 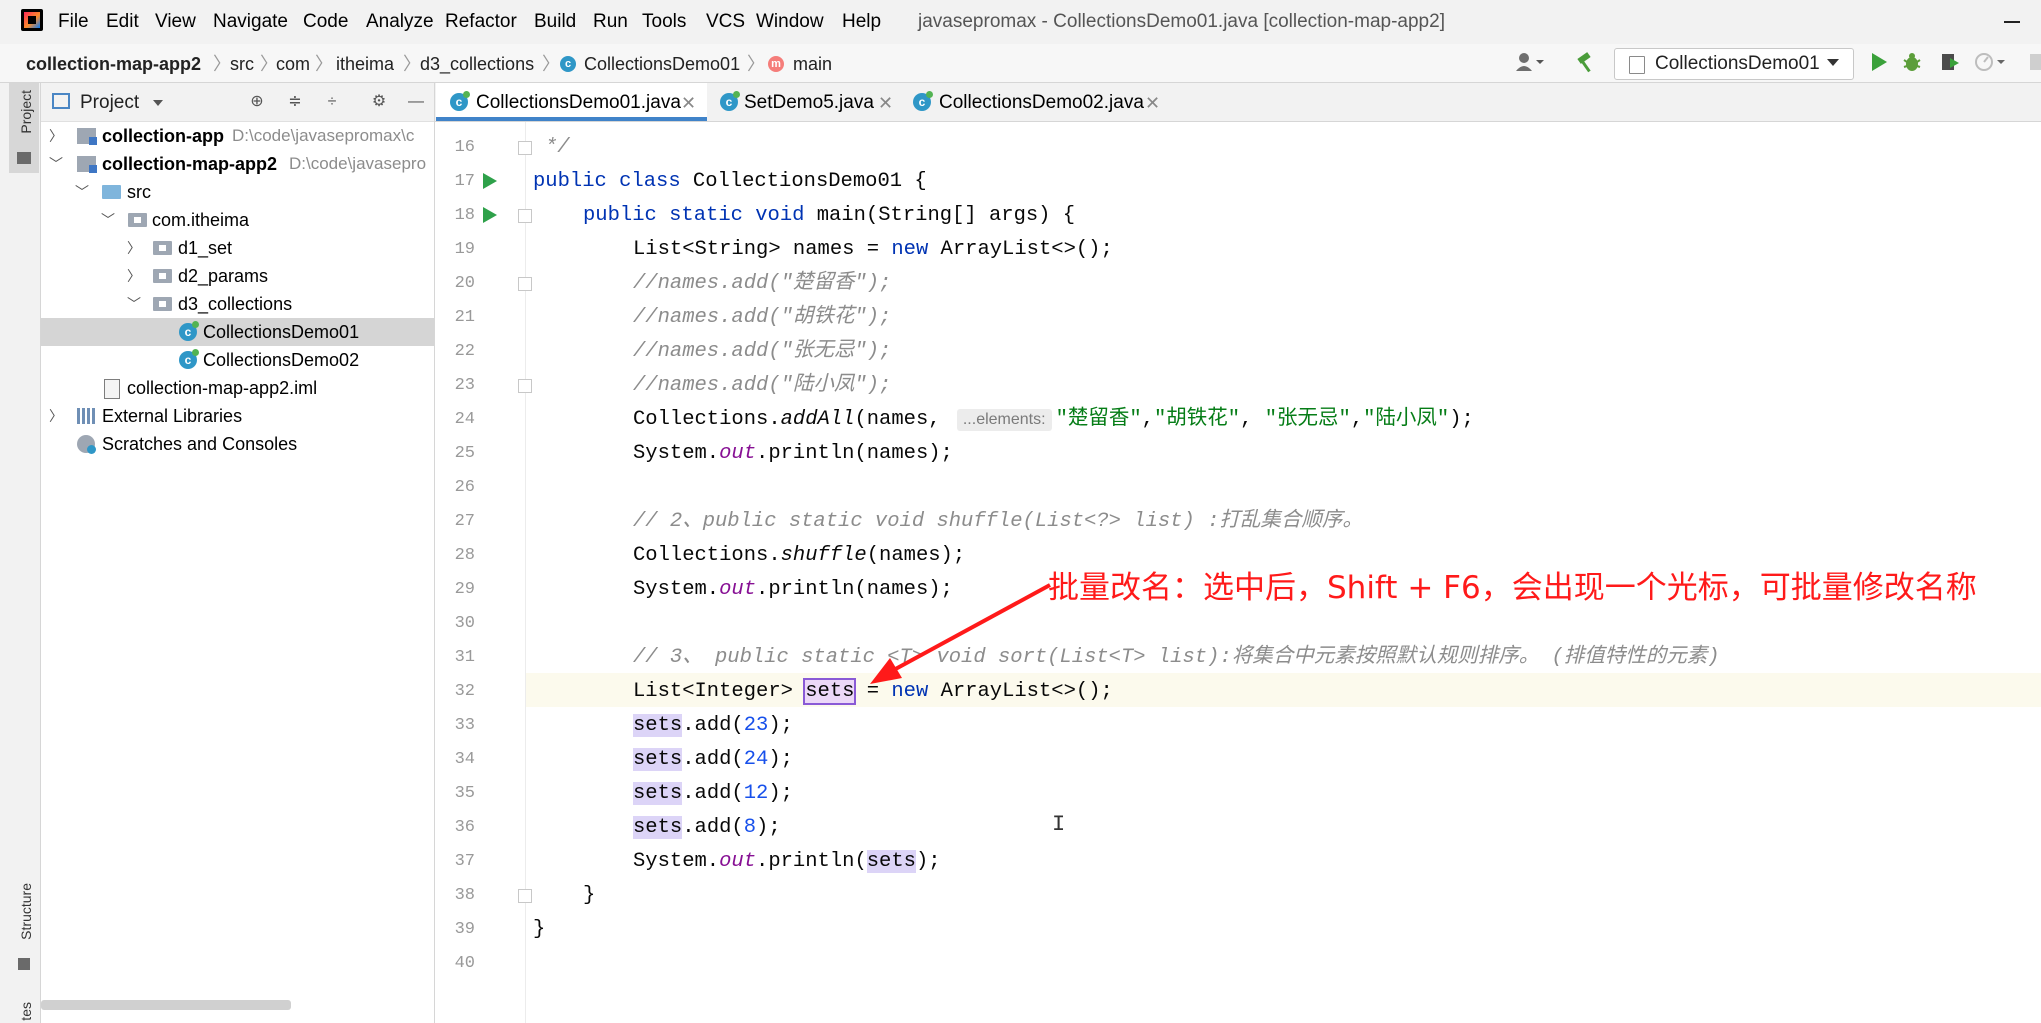 What do you see at coordinates (365, 64) in the screenshot?
I see `breadcrumb-itheima: itheima` at bounding box center [365, 64].